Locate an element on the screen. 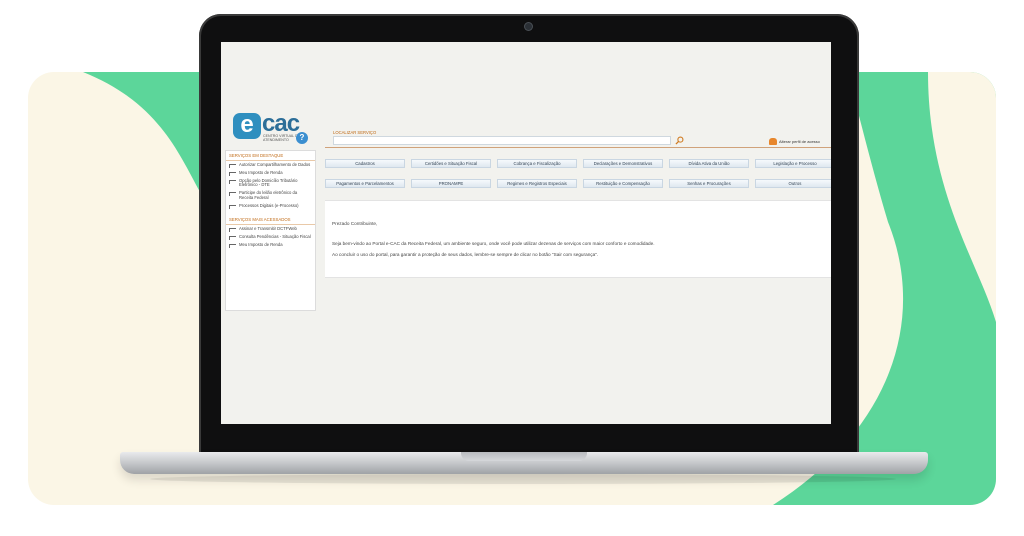  sidebar-highlight-title: SERVIÇOS EM DESTAQUE is located at coordinates (270, 156).